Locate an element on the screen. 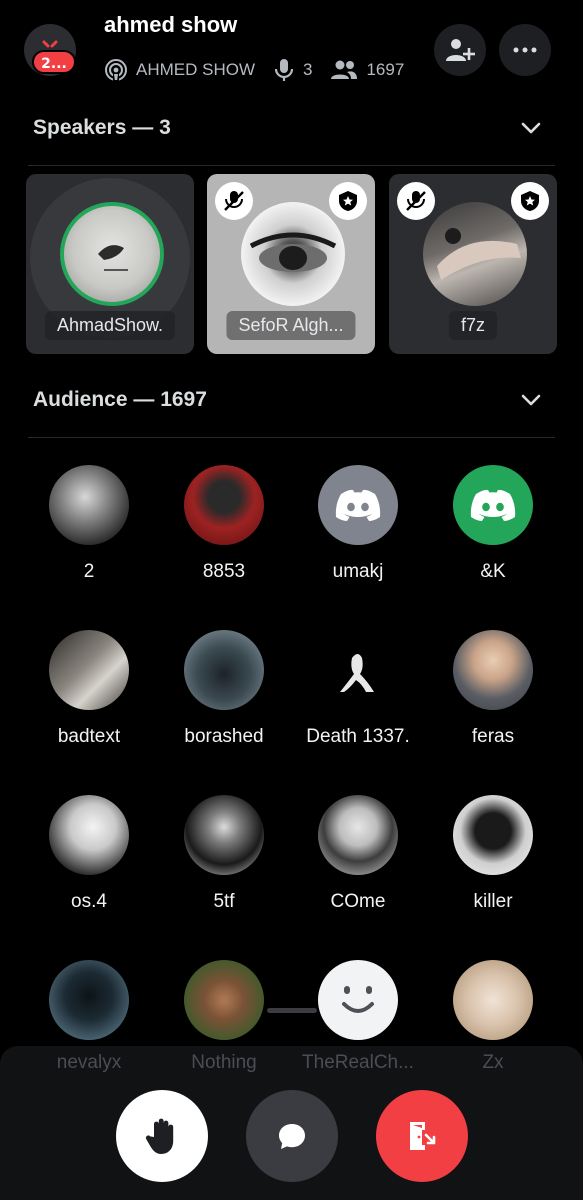 Image resolution: width=583 pixels, height=1200 pixels. more-icon is located at coordinates (525, 50).